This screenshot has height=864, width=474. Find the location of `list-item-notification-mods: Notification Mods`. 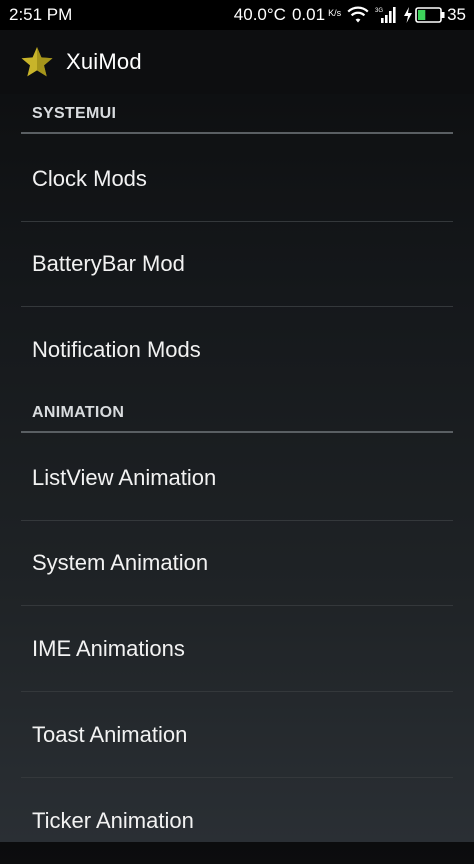

list-item-notification-mods: Notification Mods is located at coordinates (237, 350).